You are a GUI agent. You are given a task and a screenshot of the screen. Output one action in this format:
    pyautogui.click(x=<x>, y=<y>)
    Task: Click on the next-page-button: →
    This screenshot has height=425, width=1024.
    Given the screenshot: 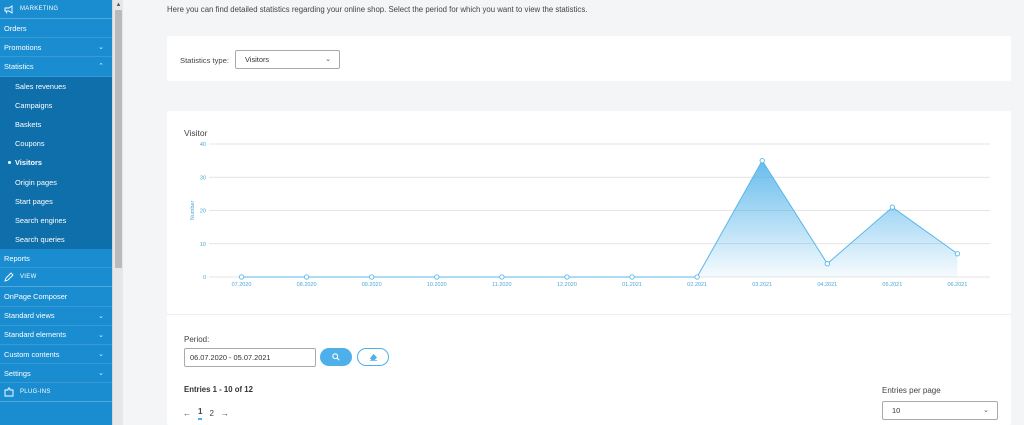 What is the action you would take?
    pyautogui.click(x=225, y=413)
    